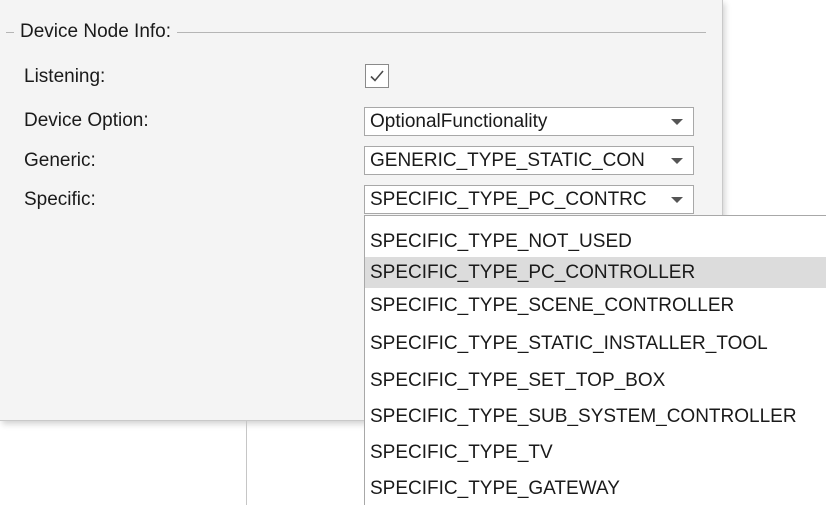 This screenshot has height=505, width=826. Describe the element at coordinates (508, 199) in the screenshot. I see `specific-value: SPECIFIC_TYPE_PC_CONTRC` at that location.